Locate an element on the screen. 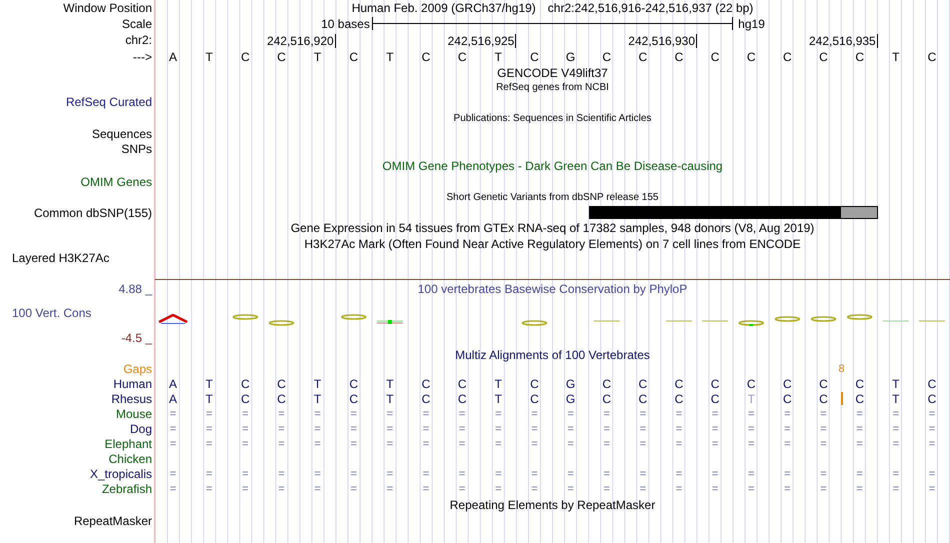 Image resolution: width=950 pixels, height=543 pixels. track-title: GENCODE V49lift37 is located at coordinates (552, 73).